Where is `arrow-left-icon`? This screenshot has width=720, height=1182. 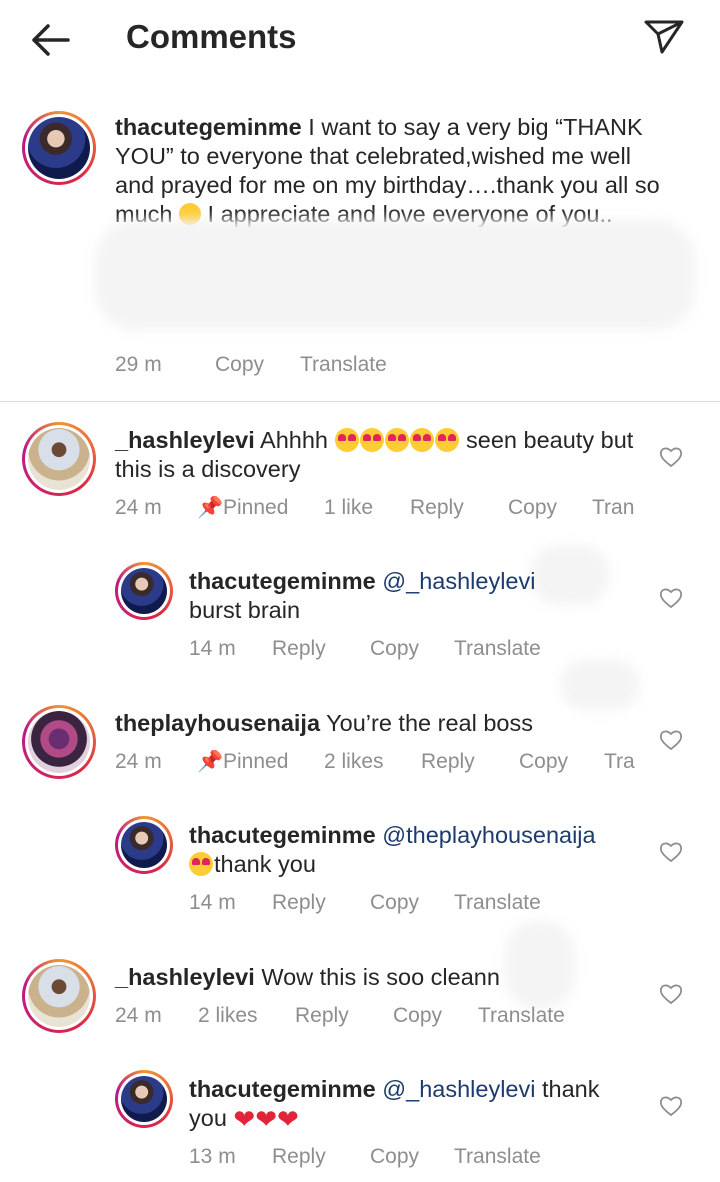 arrow-left-icon is located at coordinates (50, 40).